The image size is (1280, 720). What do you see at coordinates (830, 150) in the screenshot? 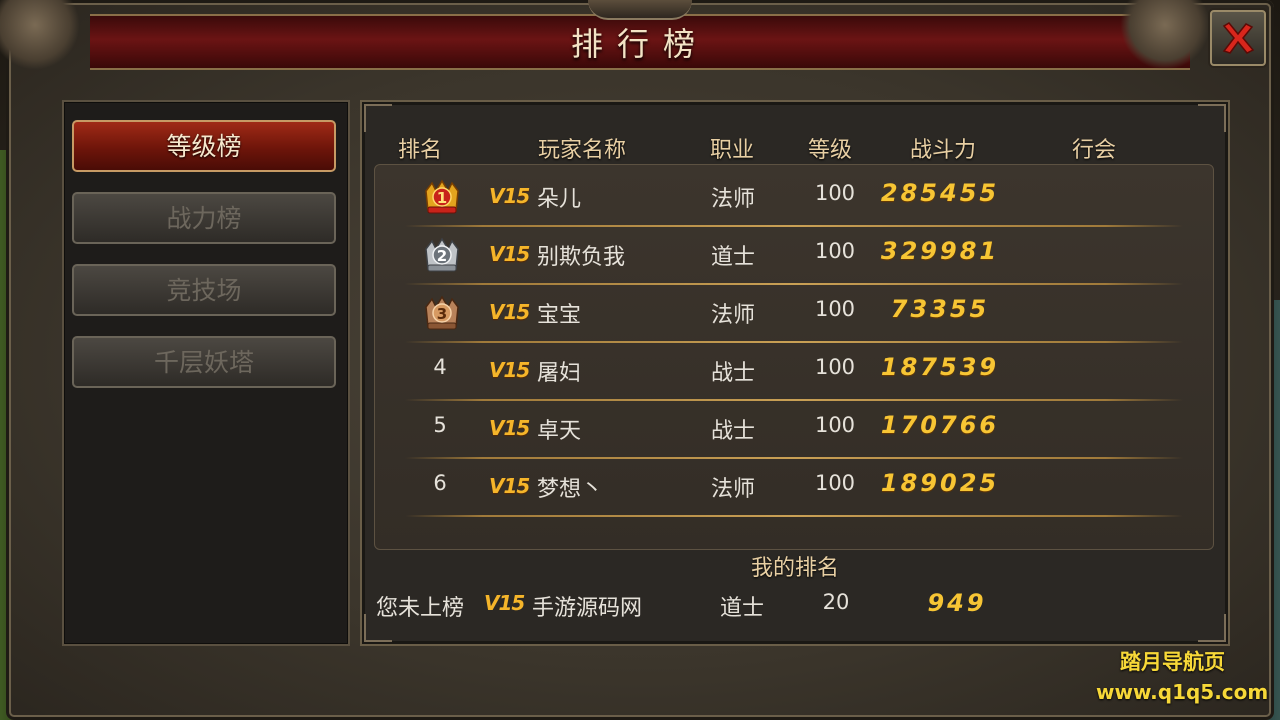
I see `header-level: 等级` at bounding box center [830, 150].